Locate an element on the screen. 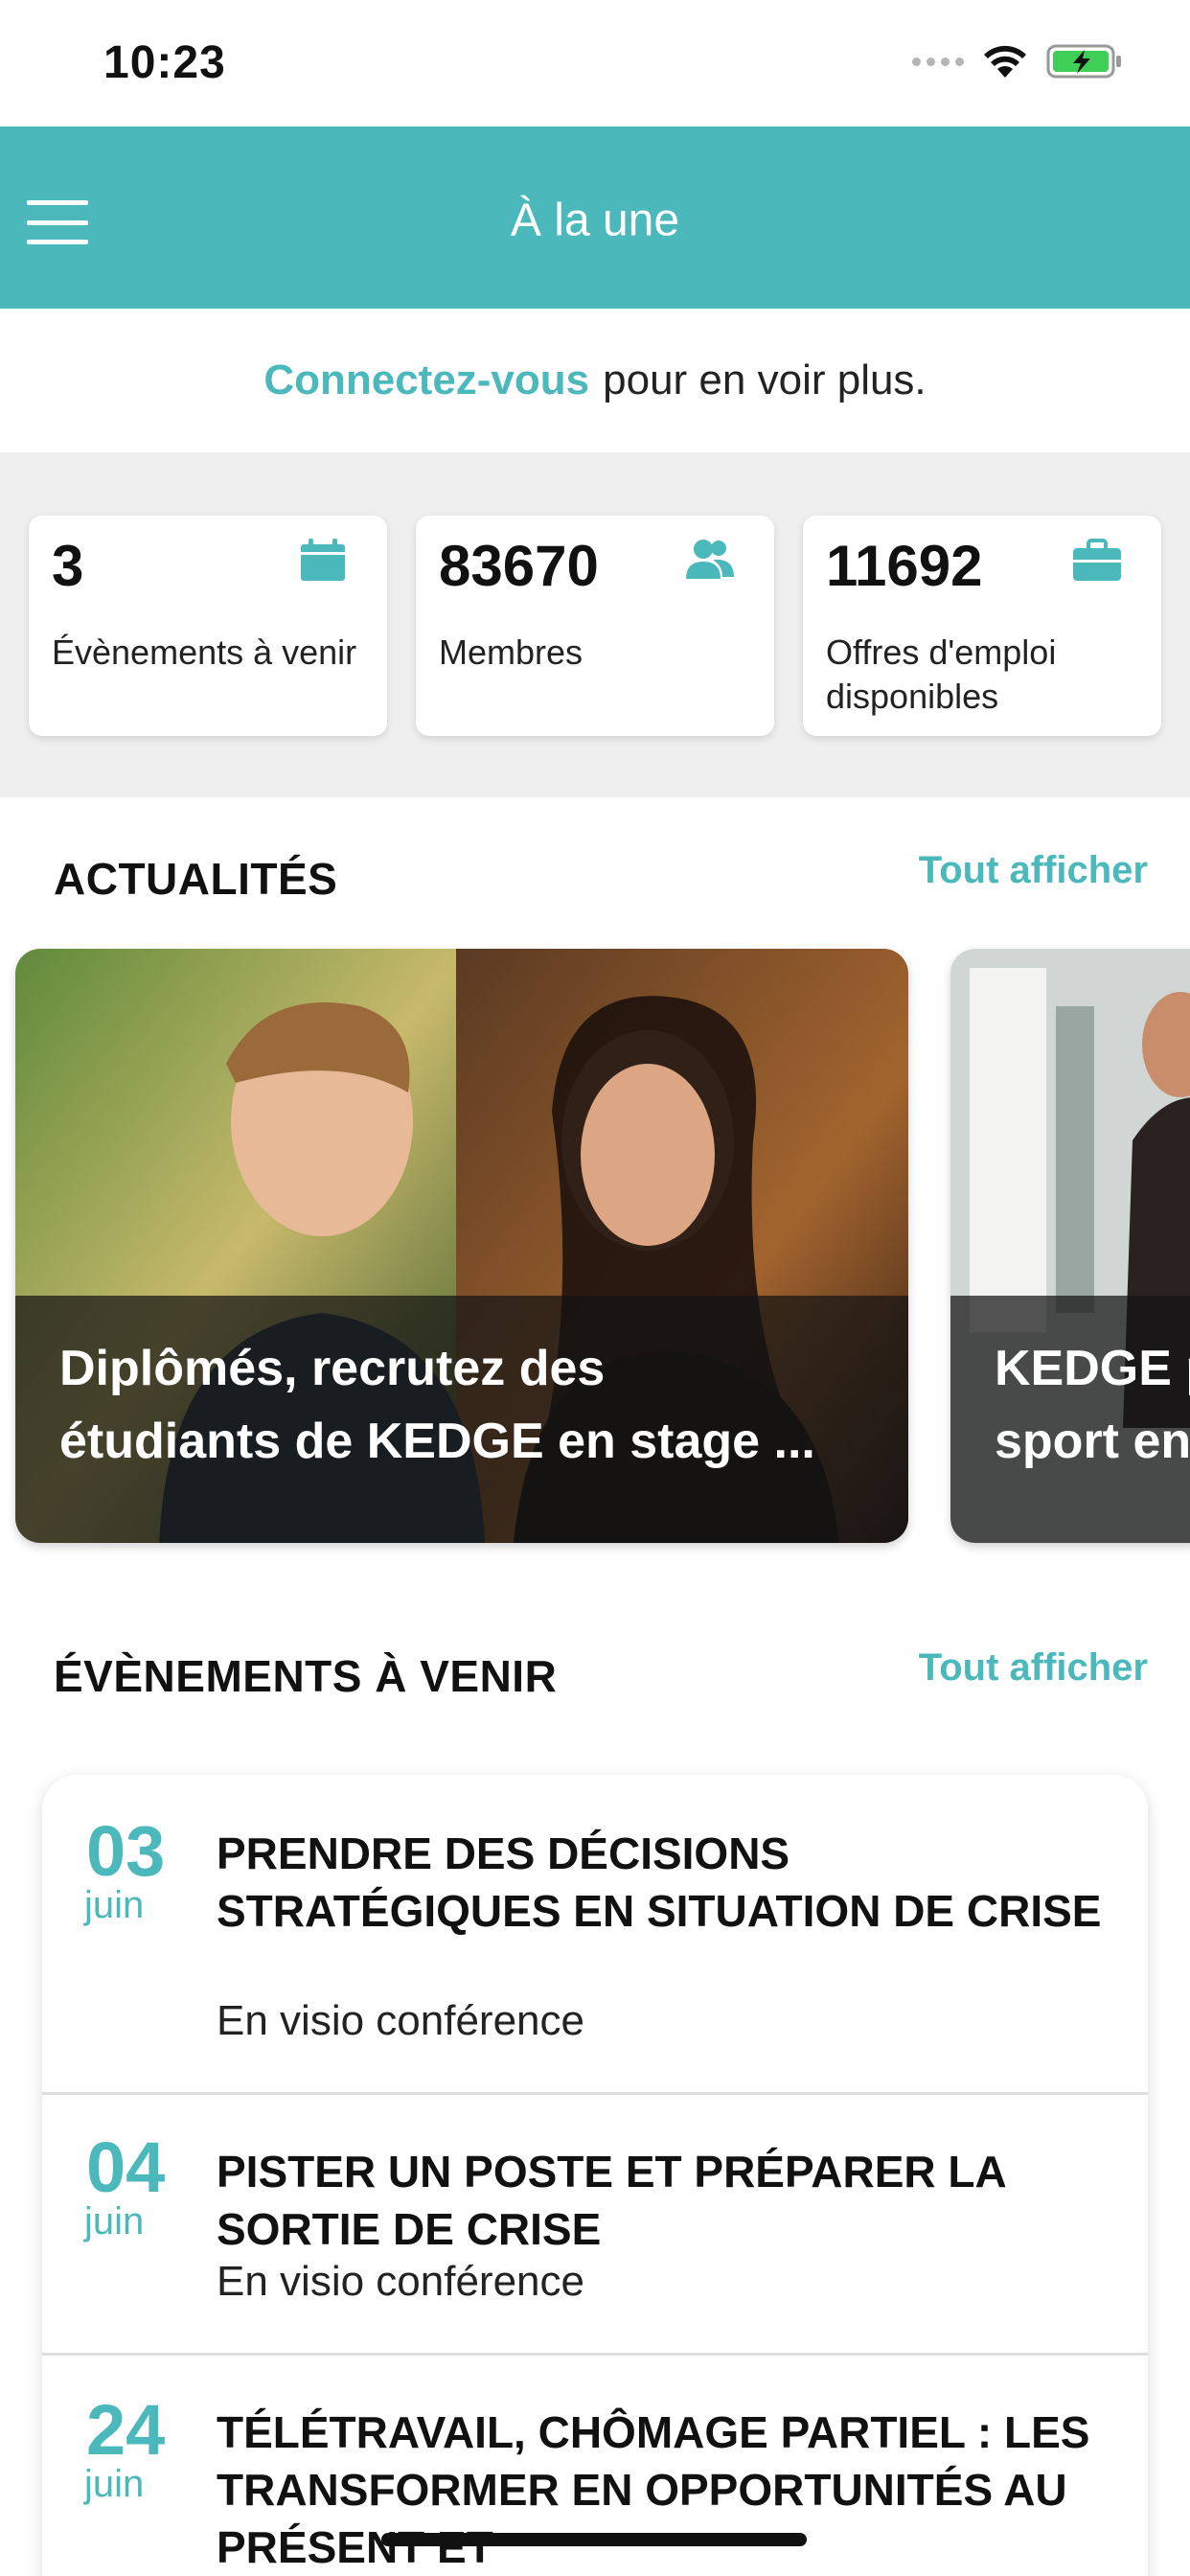 The image size is (1190, 2576). page-title: À la une is located at coordinates (595, 220).